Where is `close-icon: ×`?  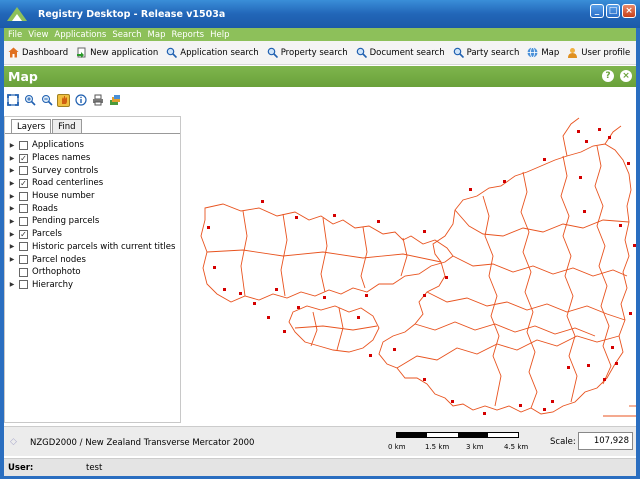
close-icon: × is located at coordinates (626, 76).